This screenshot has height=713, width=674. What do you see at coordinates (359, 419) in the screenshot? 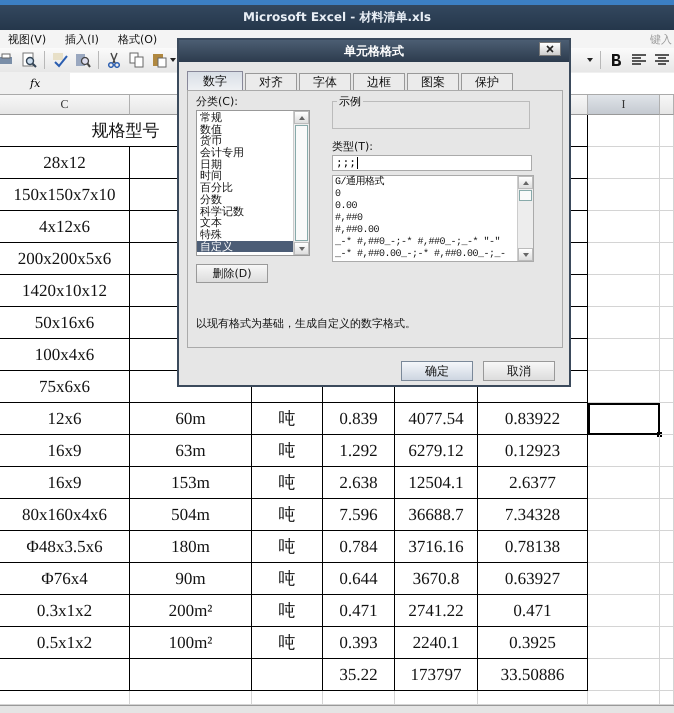
I see `table-cell: 0.839` at bounding box center [359, 419].